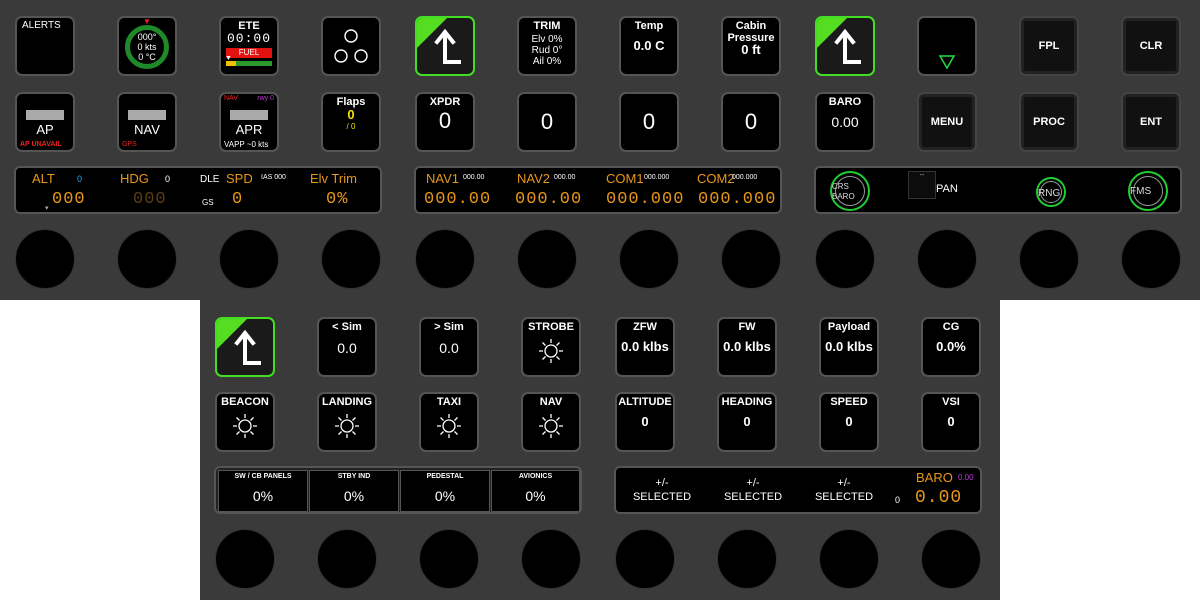 The width and height of the screenshot is (1200, 600). I want to click on speed-title: SPEED, so click(849, 402).